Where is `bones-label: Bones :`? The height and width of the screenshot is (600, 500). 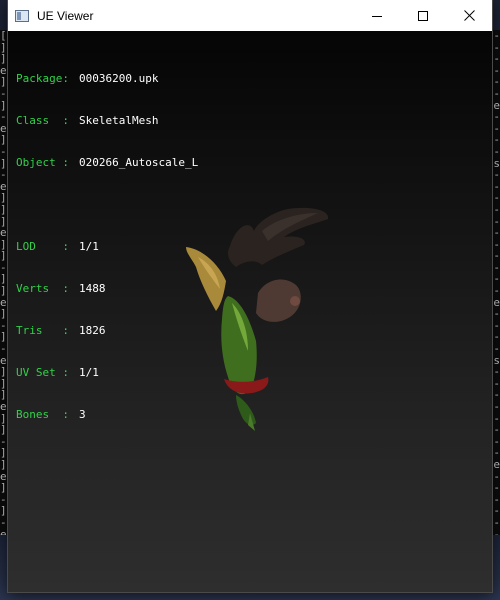 bones-label: Bones : is located at coordinates (42, 414).